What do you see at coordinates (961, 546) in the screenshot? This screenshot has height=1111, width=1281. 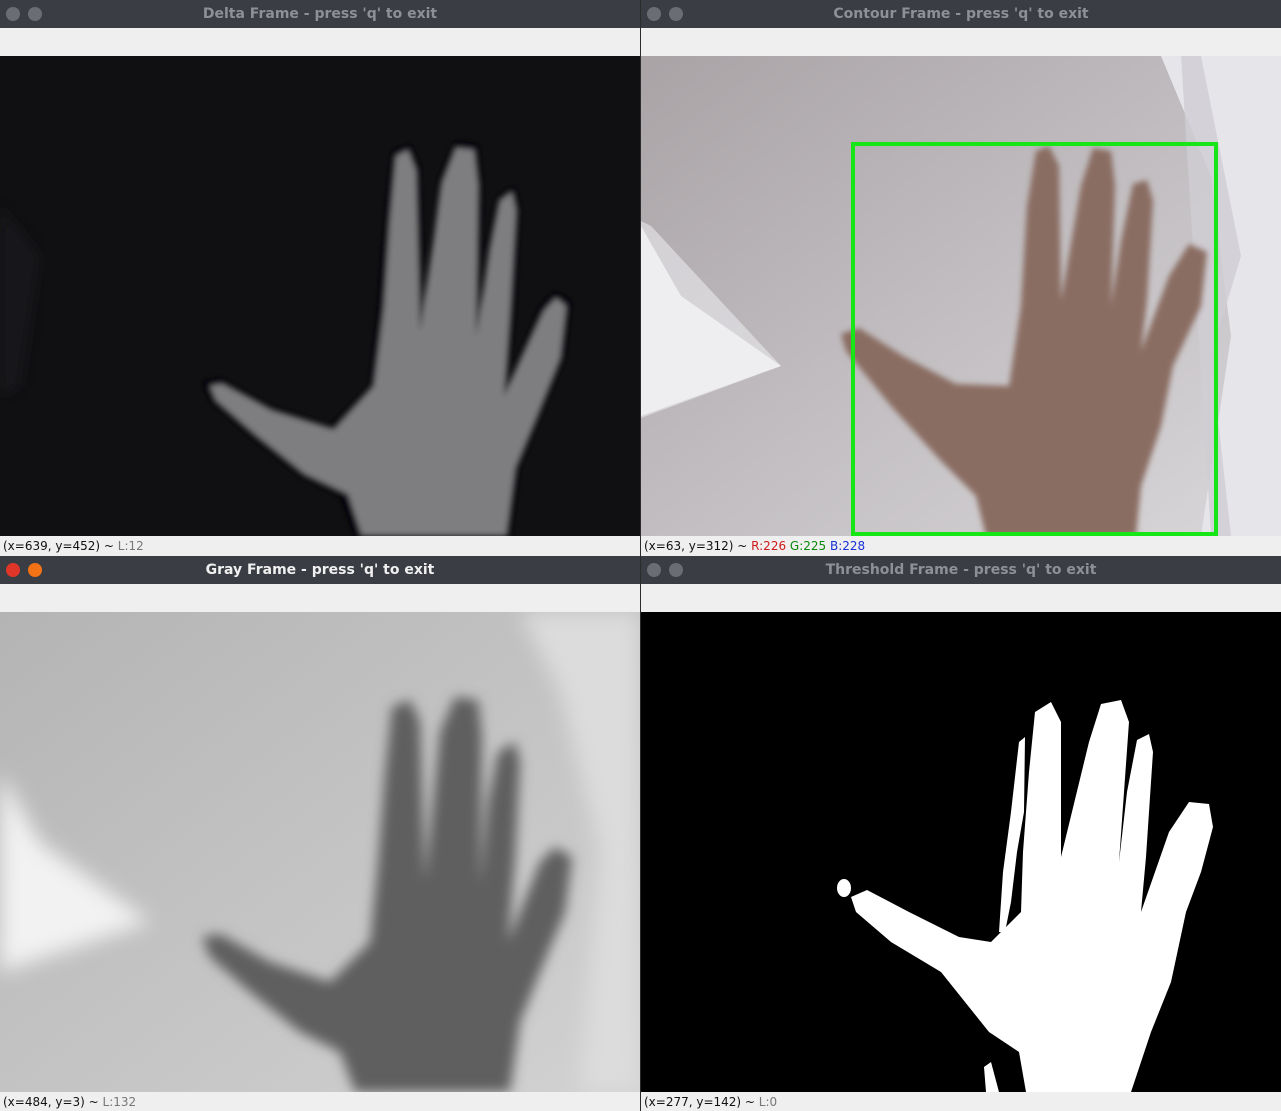 I see `contour-status-bar: (x=63, y=312) ~ R:226 G:225 B:228` at bounding box center [961, 546].